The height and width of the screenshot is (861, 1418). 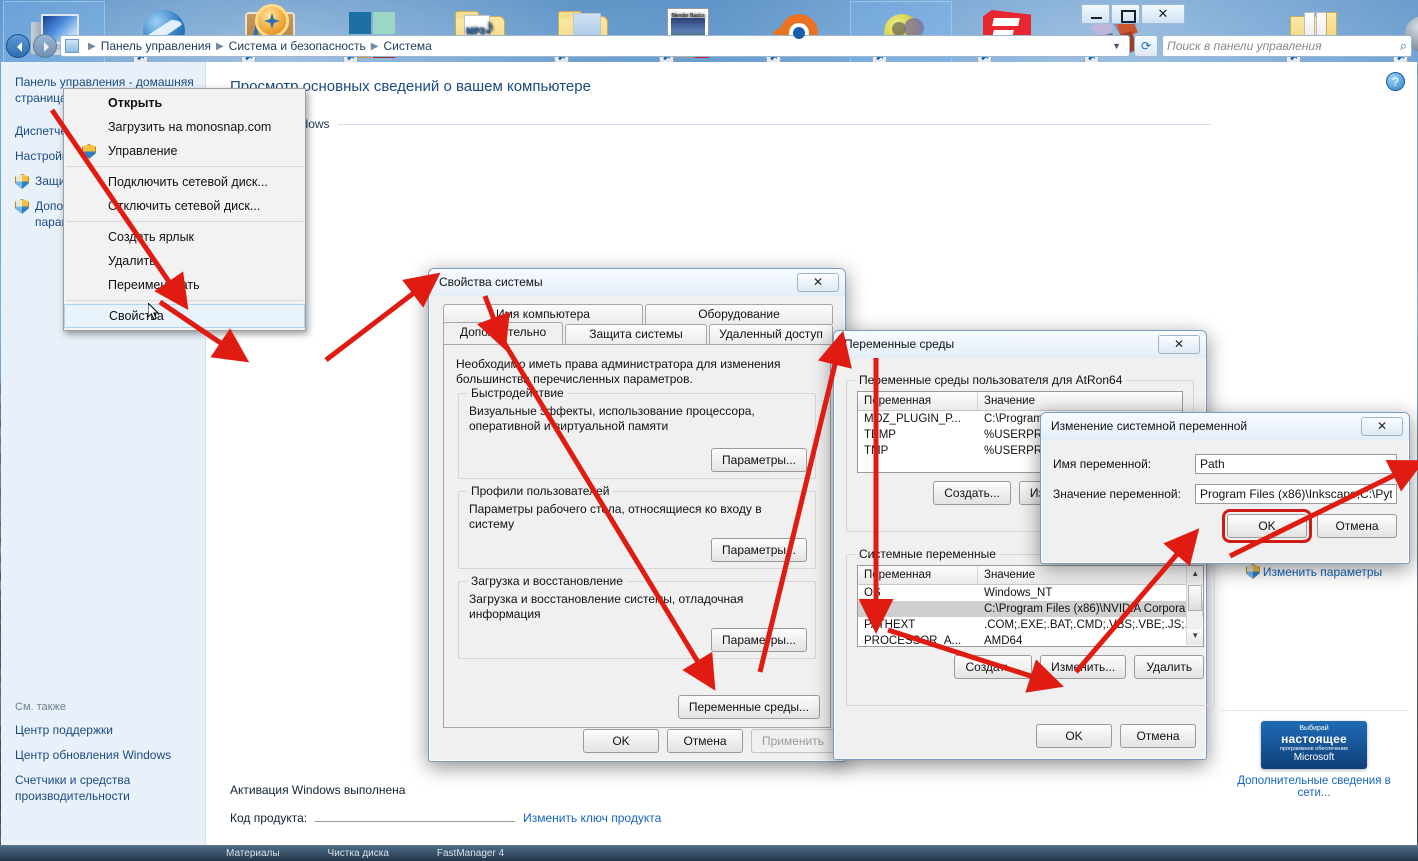 I want to click on scroll-down-icon: ▼, so click(x=1195, y=637).